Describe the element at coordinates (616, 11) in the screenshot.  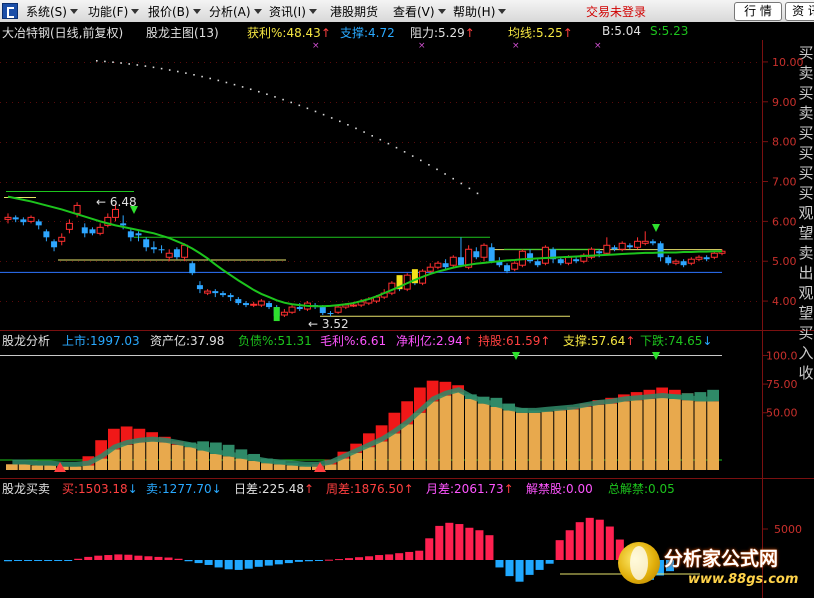
I see `trade-login-status: 交易未登录` at that location.